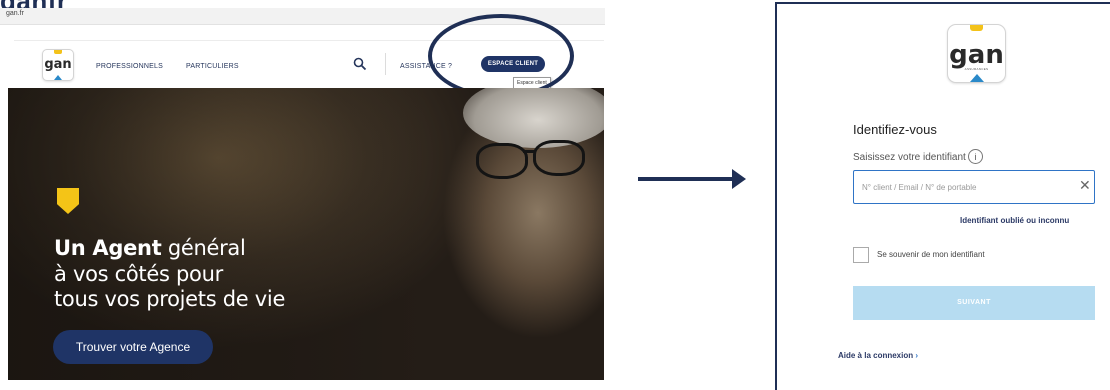 This screenshot has height=390, width=1110. I want to click on nav-divider, so click(385, 64).